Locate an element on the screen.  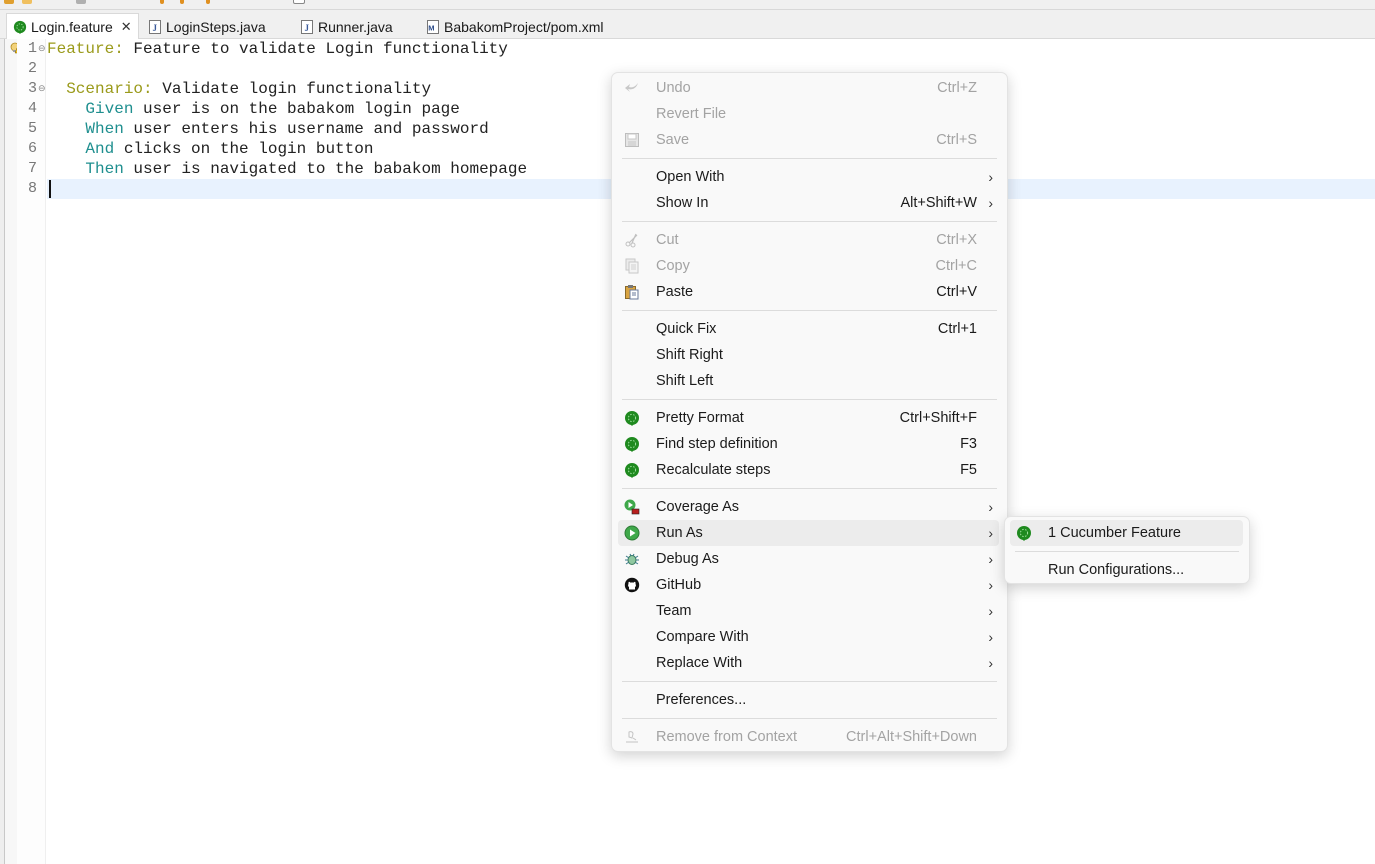
menu-item-save: Save Ctrl+S is located at coordinates (808, 140).